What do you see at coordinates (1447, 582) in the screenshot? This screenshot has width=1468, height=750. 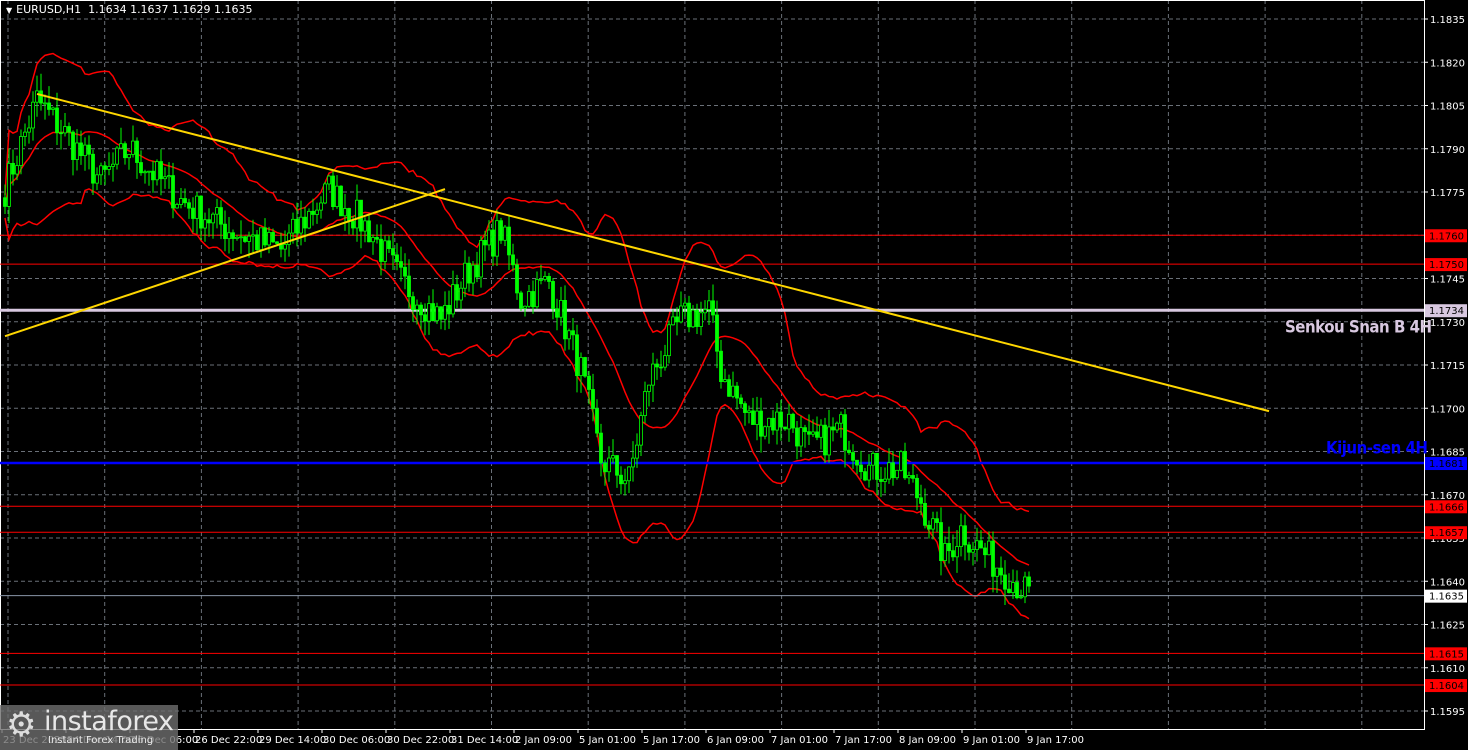 I see `price-tick-label: 1.1640` at bounding box center [1447, 582].